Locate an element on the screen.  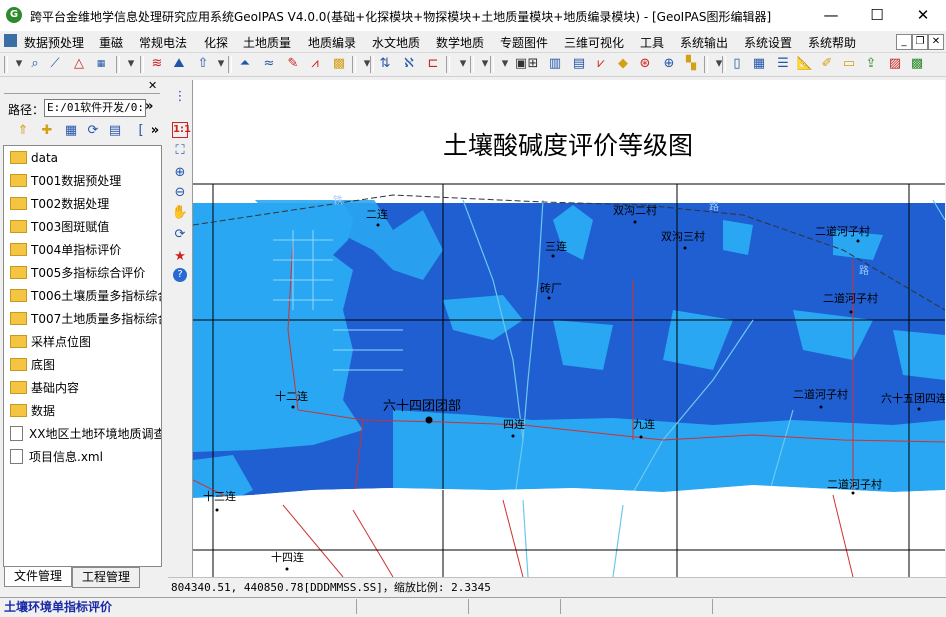
actual-size-icon: 1:1 is located at coordinates (181, 130).